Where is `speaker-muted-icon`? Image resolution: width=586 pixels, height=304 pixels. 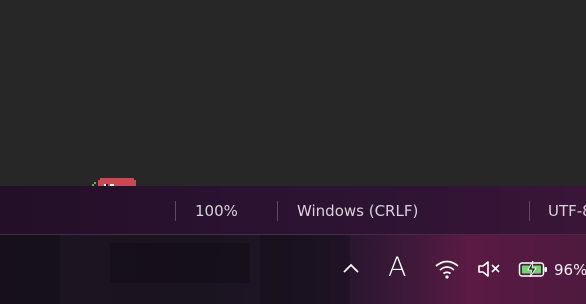
speaker-muted-icon is located at coordinates (489, 269).